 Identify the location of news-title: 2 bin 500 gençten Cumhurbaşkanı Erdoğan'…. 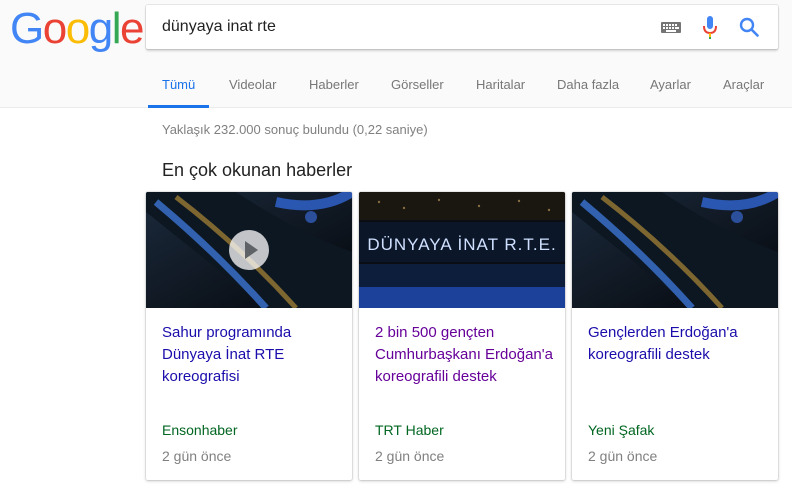
(466, 355).